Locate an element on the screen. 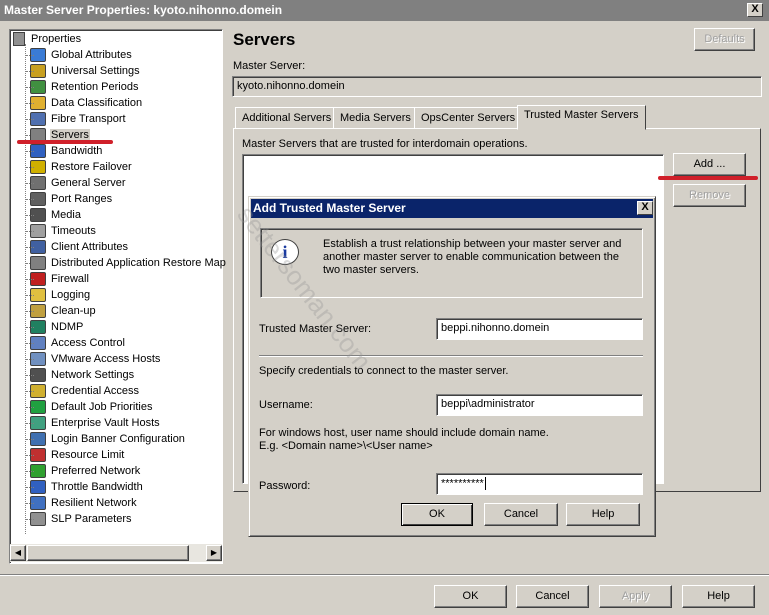  tab-media-servers: Media Servers is located at coordinates (375, 118).